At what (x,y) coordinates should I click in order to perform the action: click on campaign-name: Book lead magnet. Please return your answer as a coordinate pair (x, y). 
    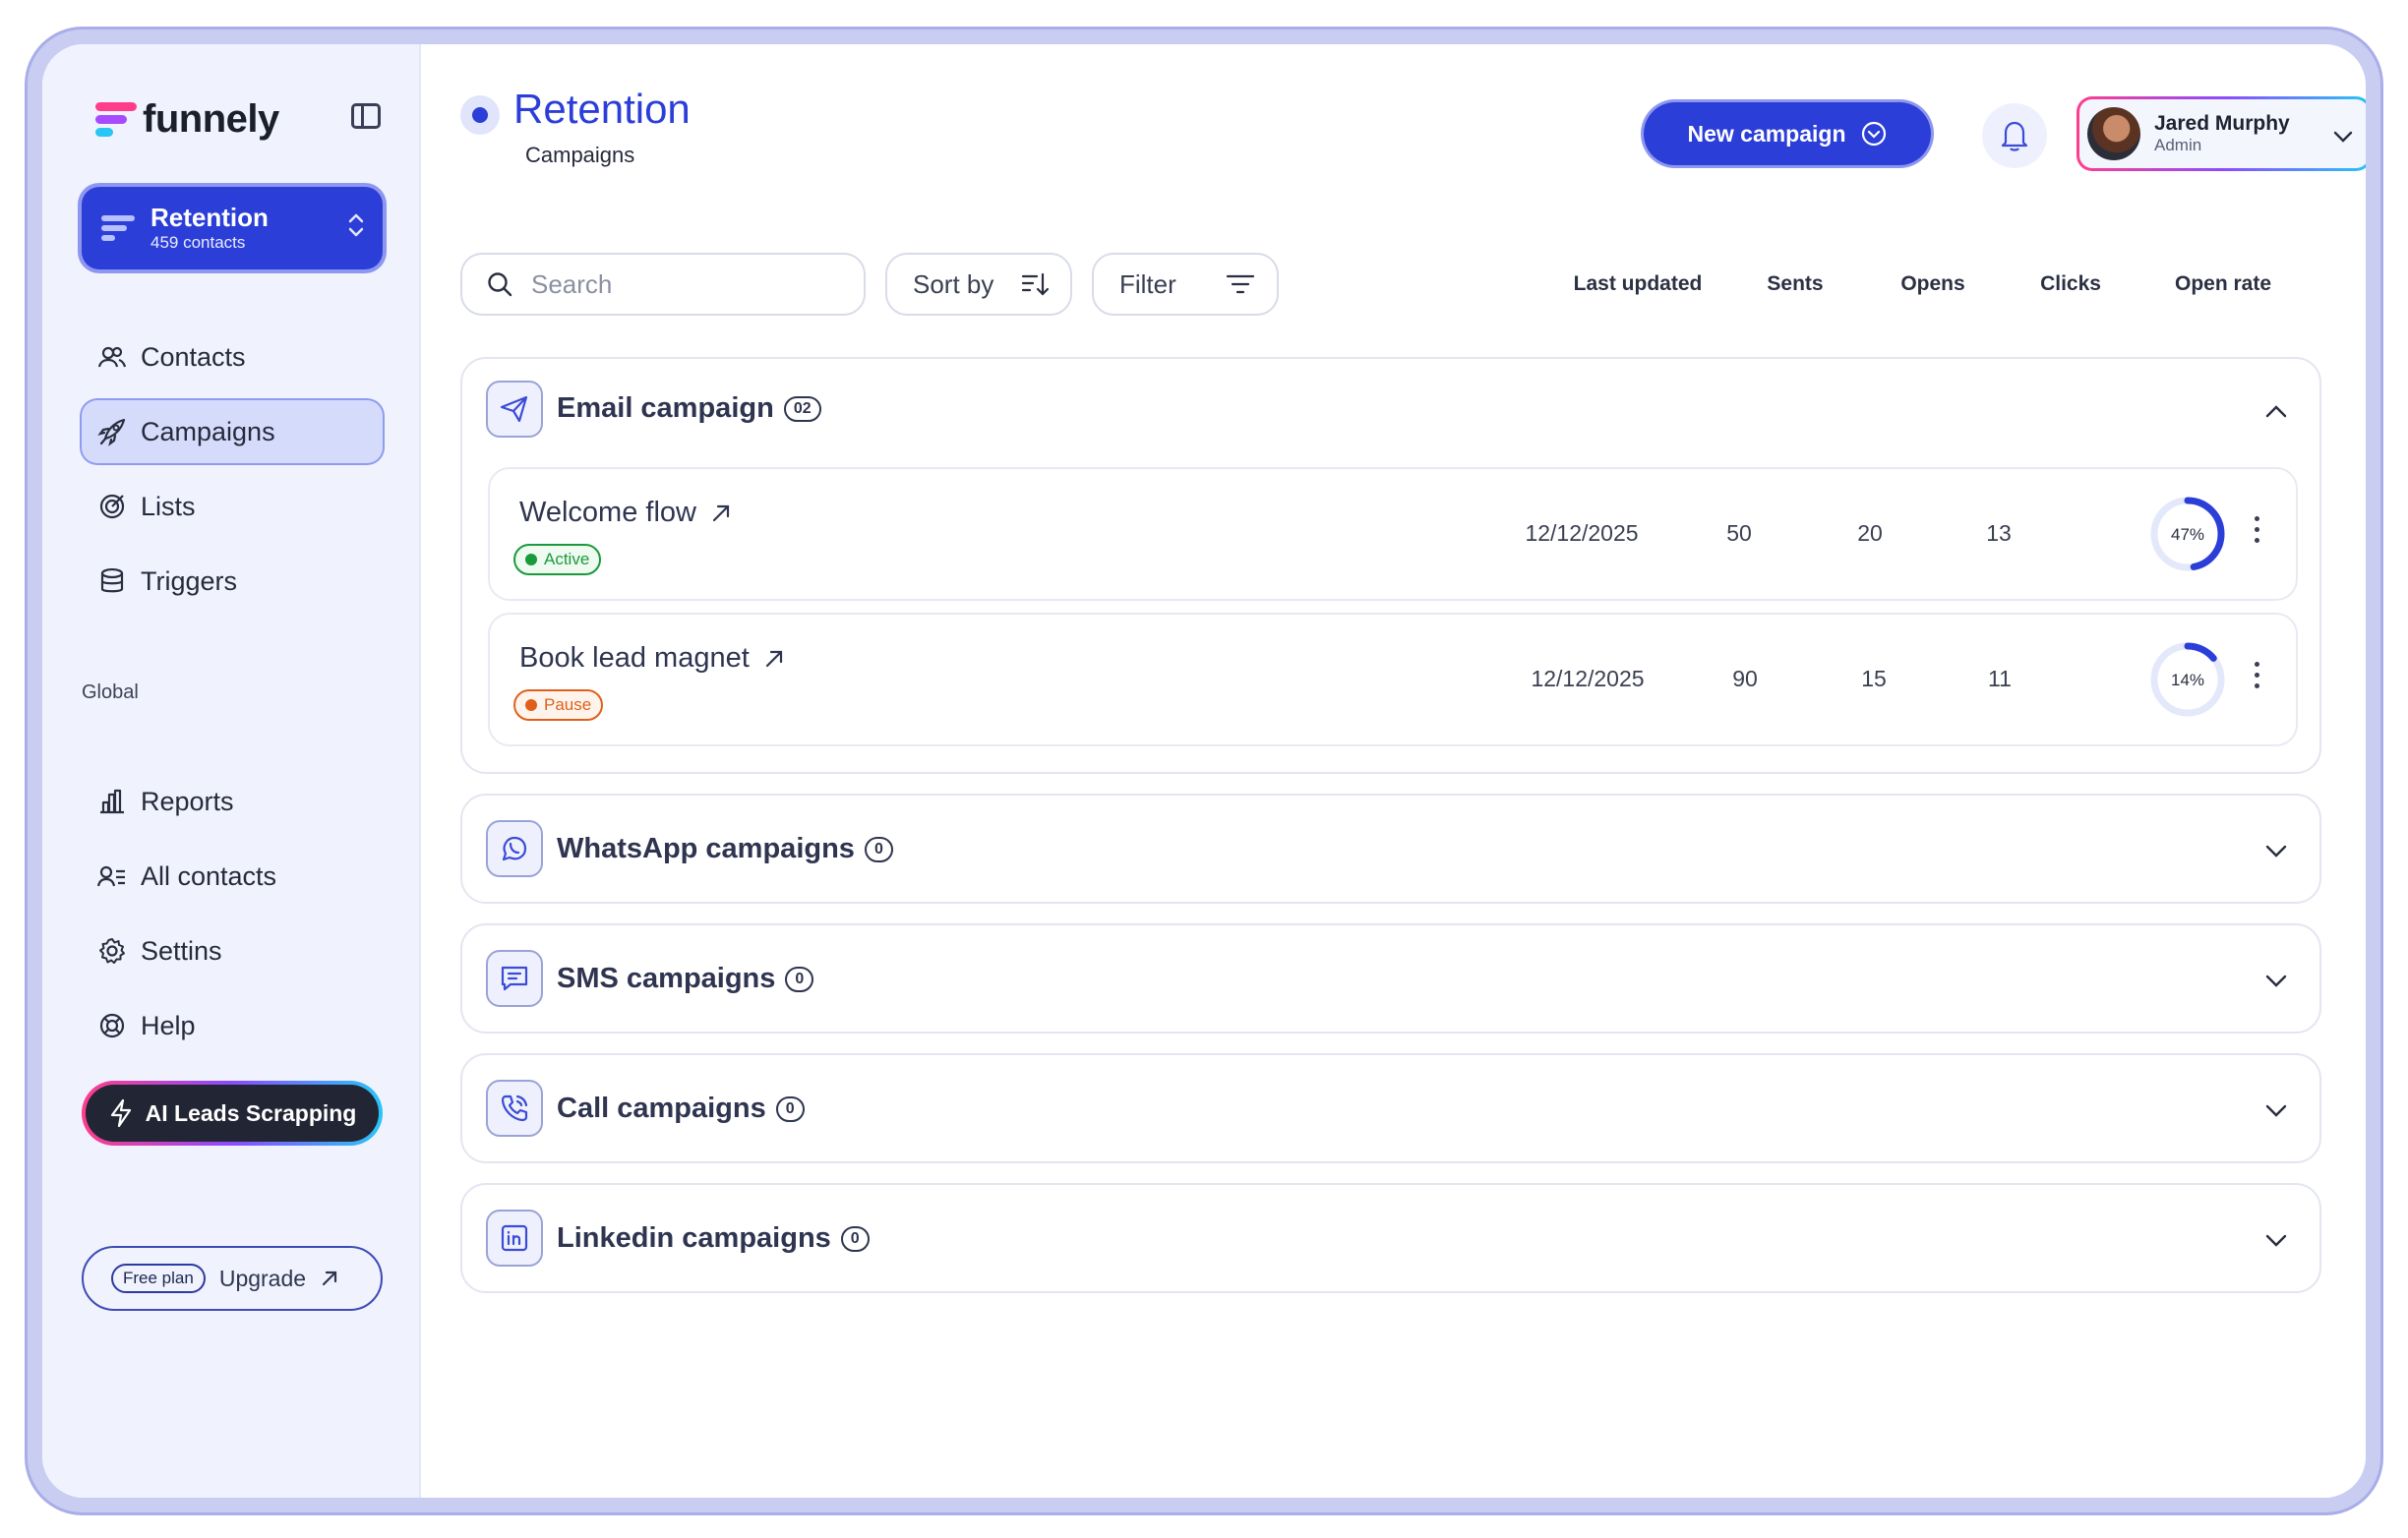
    Looking at the image, I should click on (634, 658).